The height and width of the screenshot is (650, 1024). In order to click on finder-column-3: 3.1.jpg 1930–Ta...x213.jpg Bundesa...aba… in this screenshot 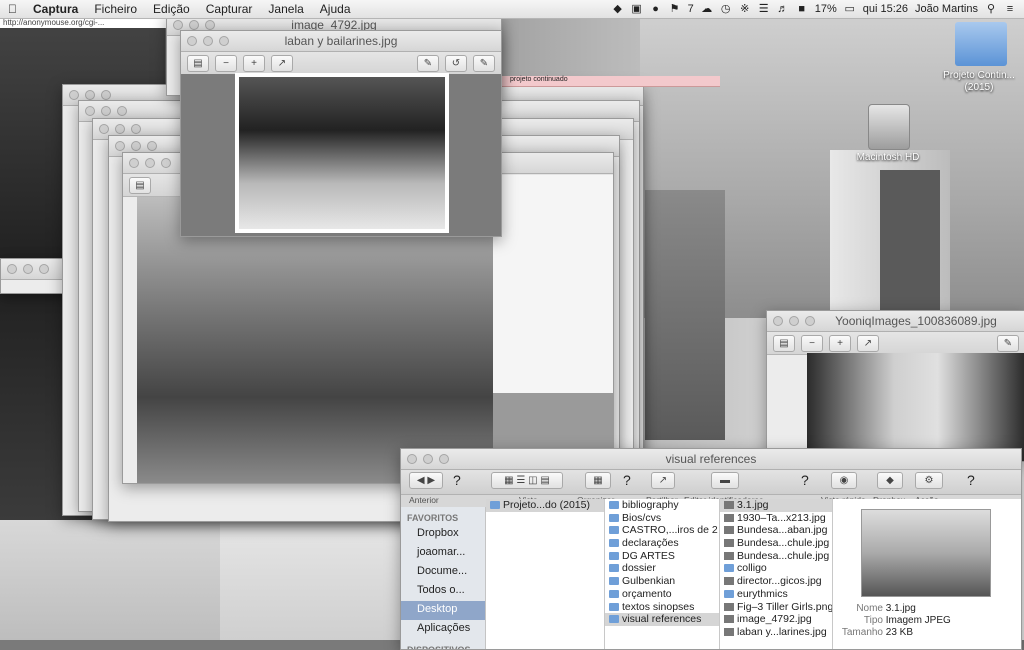, I will do `click(776, 574)`.